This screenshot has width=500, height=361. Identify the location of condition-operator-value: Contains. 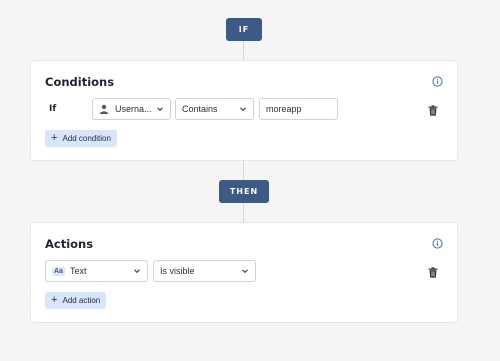
(200, 109).